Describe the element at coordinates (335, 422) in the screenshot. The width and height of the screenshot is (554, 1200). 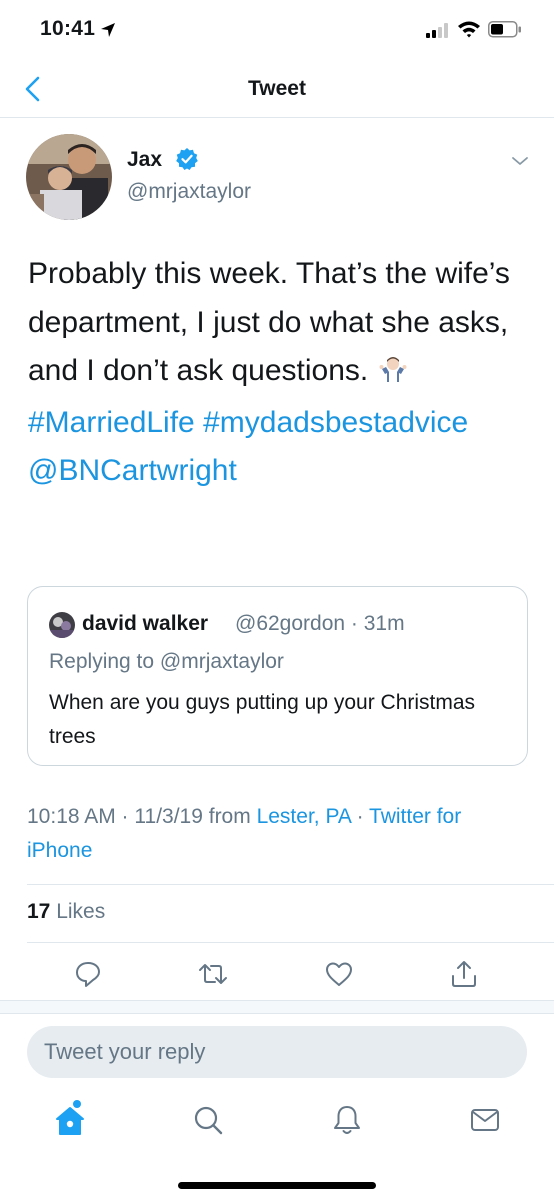
I see `hashtag-link: #mydadsbestadvice` at that location.